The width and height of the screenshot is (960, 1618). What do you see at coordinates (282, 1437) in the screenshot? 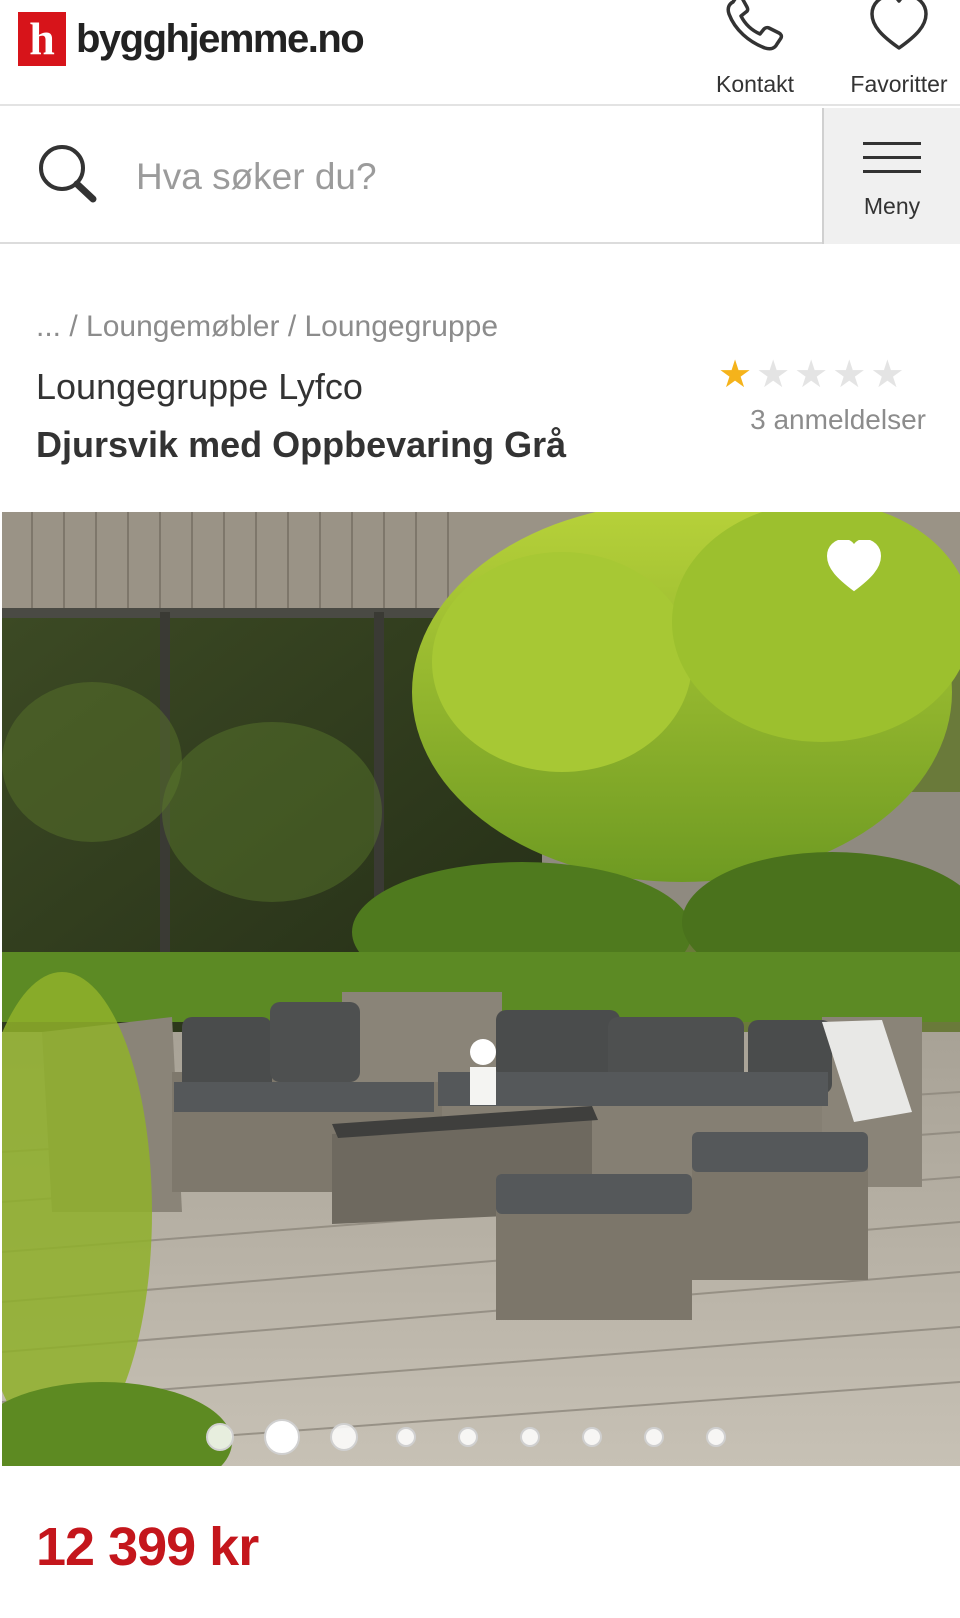
I see `gallery-dot-active` at bounding box center [282, 1437].